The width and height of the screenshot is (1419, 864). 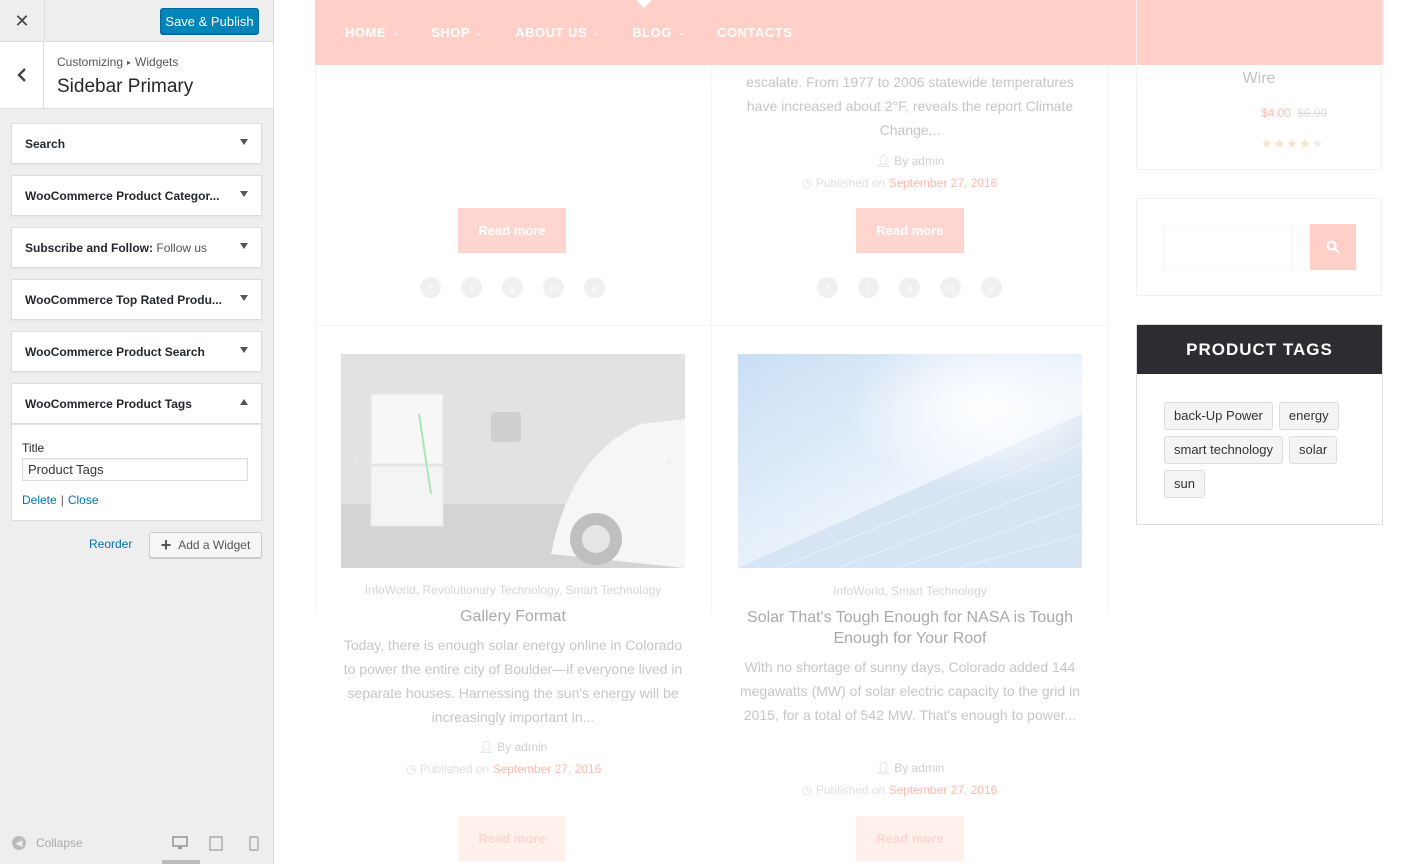 What do you see at coordinates (254, 845) in the screenshot?
I see `mobile-preview-icon` at bounding box center [254, 845].